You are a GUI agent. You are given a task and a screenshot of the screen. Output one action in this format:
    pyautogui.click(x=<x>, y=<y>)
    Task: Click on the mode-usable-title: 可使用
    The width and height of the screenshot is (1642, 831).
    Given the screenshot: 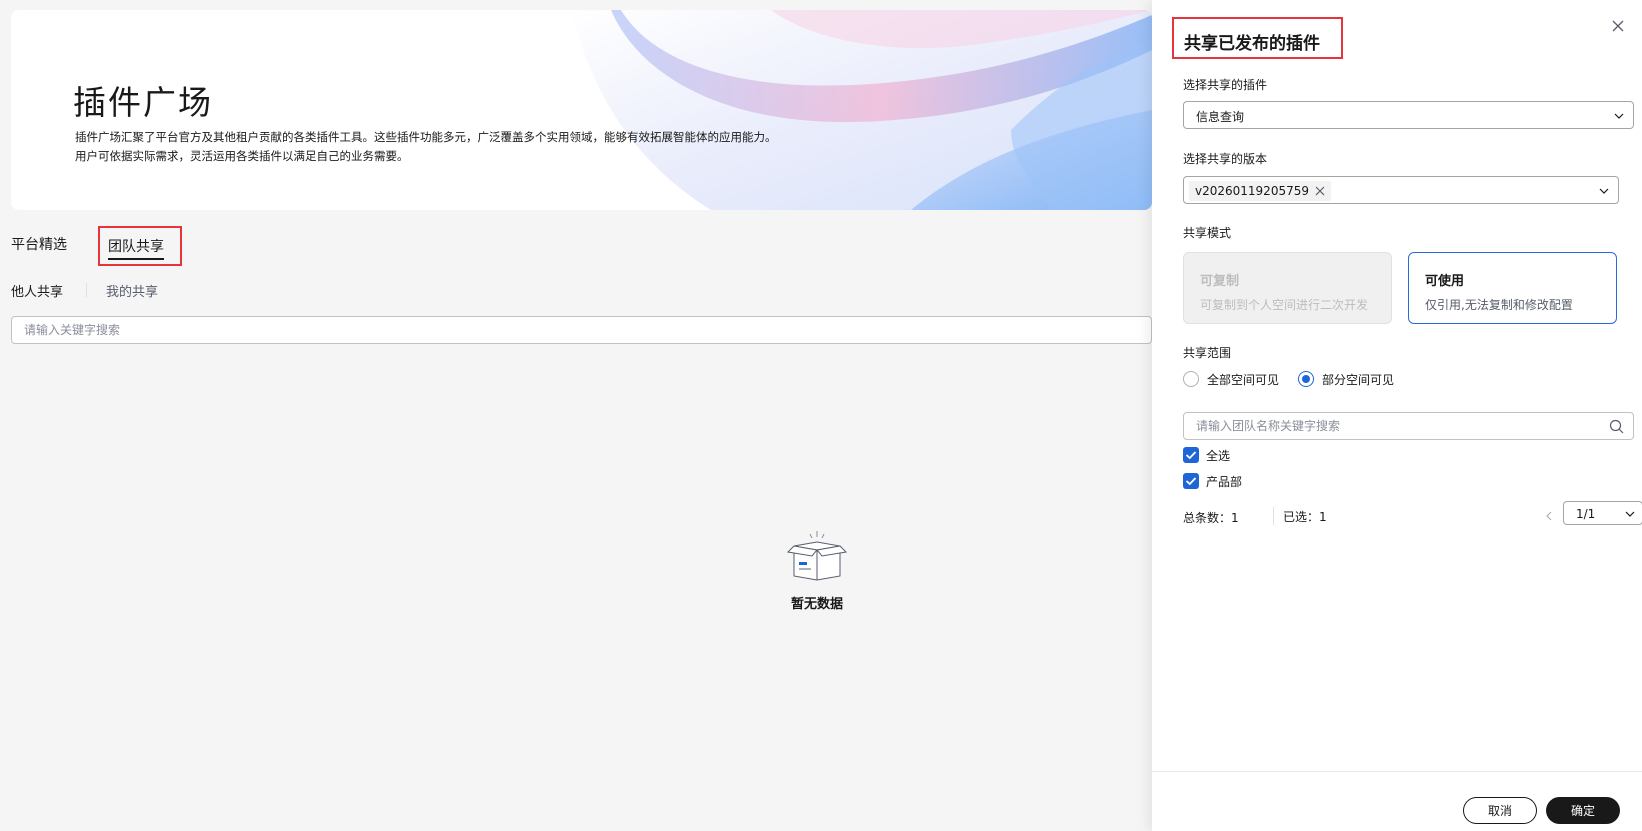 What is the action you would take?
    pyautogui.click(x=1445, y=281)
    